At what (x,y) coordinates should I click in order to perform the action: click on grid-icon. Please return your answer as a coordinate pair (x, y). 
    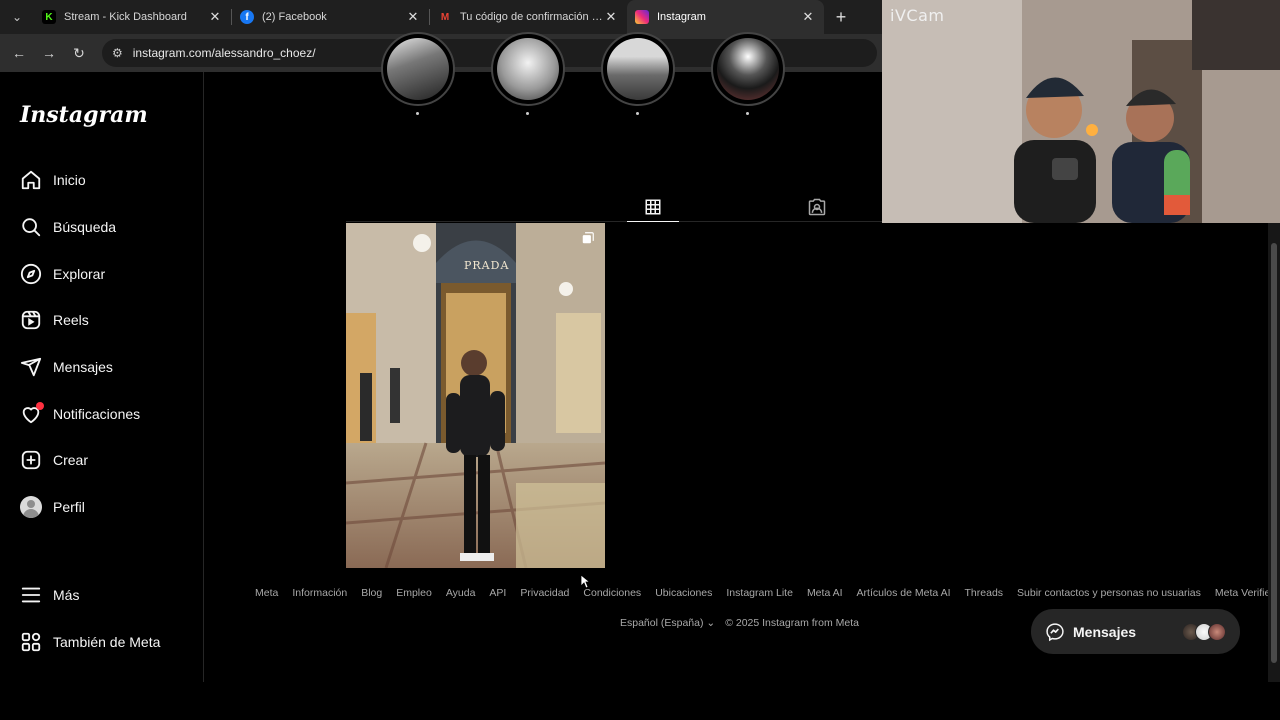
    Looking at the image, I should click on (653, 206).